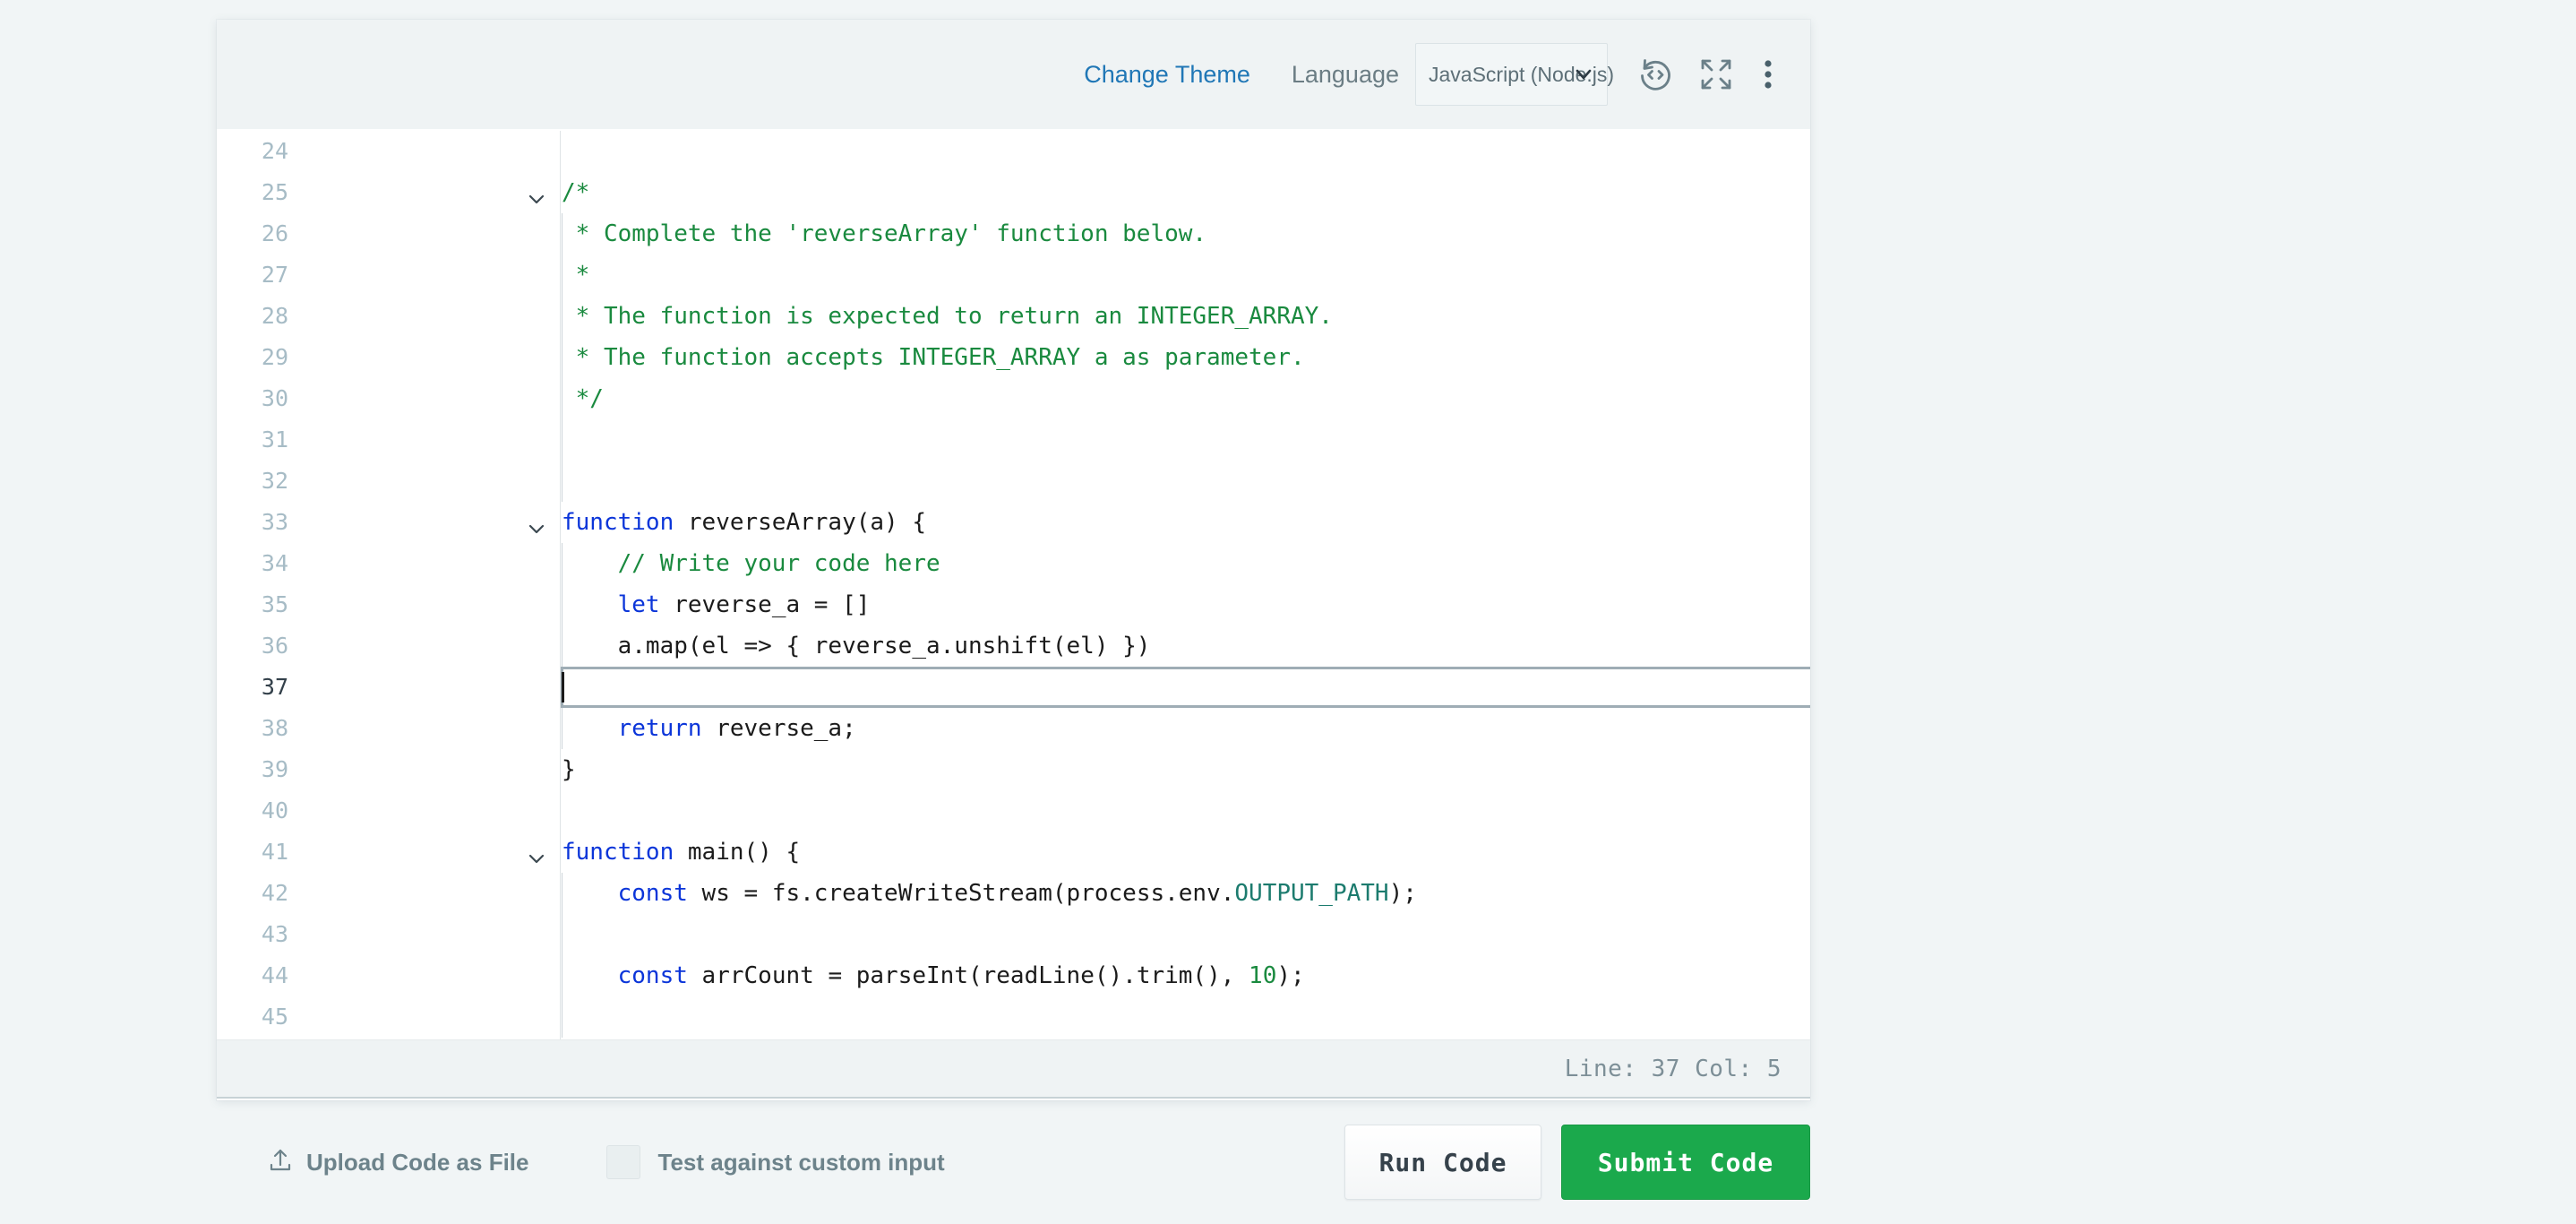  I want to click on code-line-text: function main() {, so click(681, 852).